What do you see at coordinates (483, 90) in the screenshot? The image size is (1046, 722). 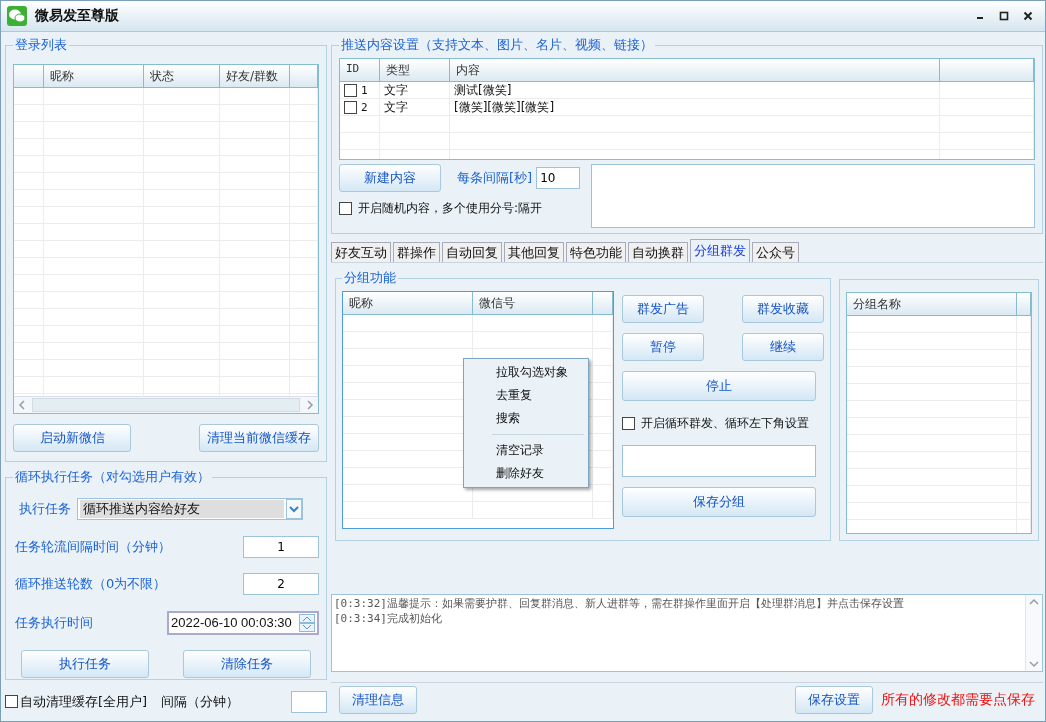 I see `table-cell: 测试[微笑]` at bounding box center [483, 90].